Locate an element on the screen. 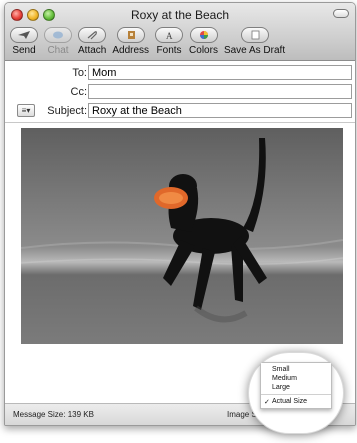 The image size is (357, 443). save-as-draft-label: Save As Draft is located at coordinates (254, 50).